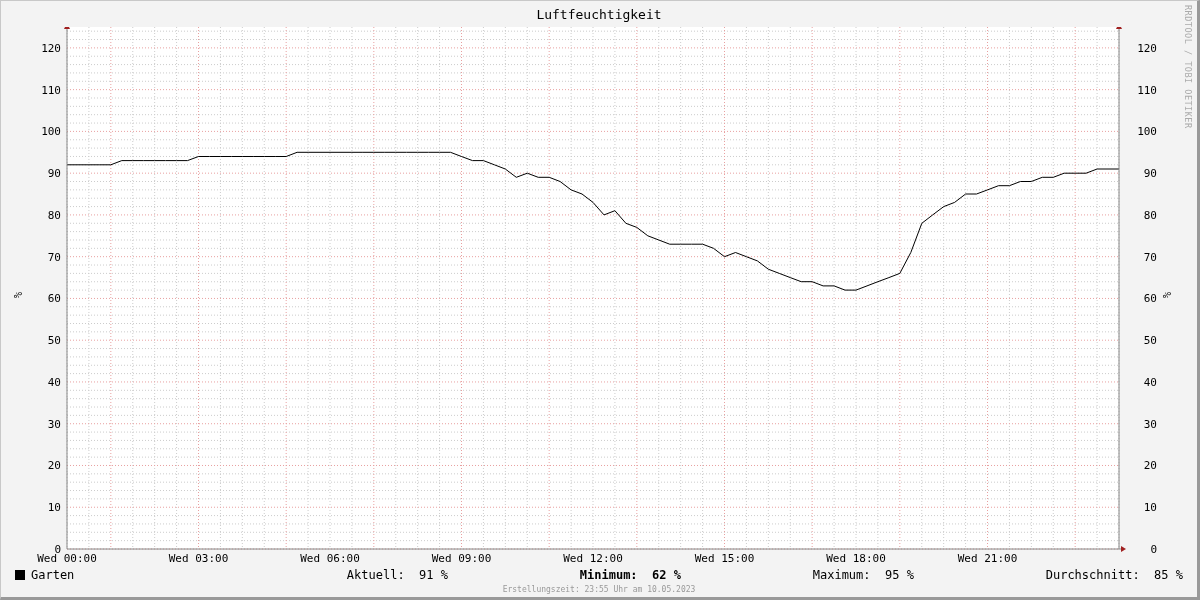 The width and height of the screenshot is (1200, 600). I want to click on x-tick-label: Wed 15:00, so click(724, 558).